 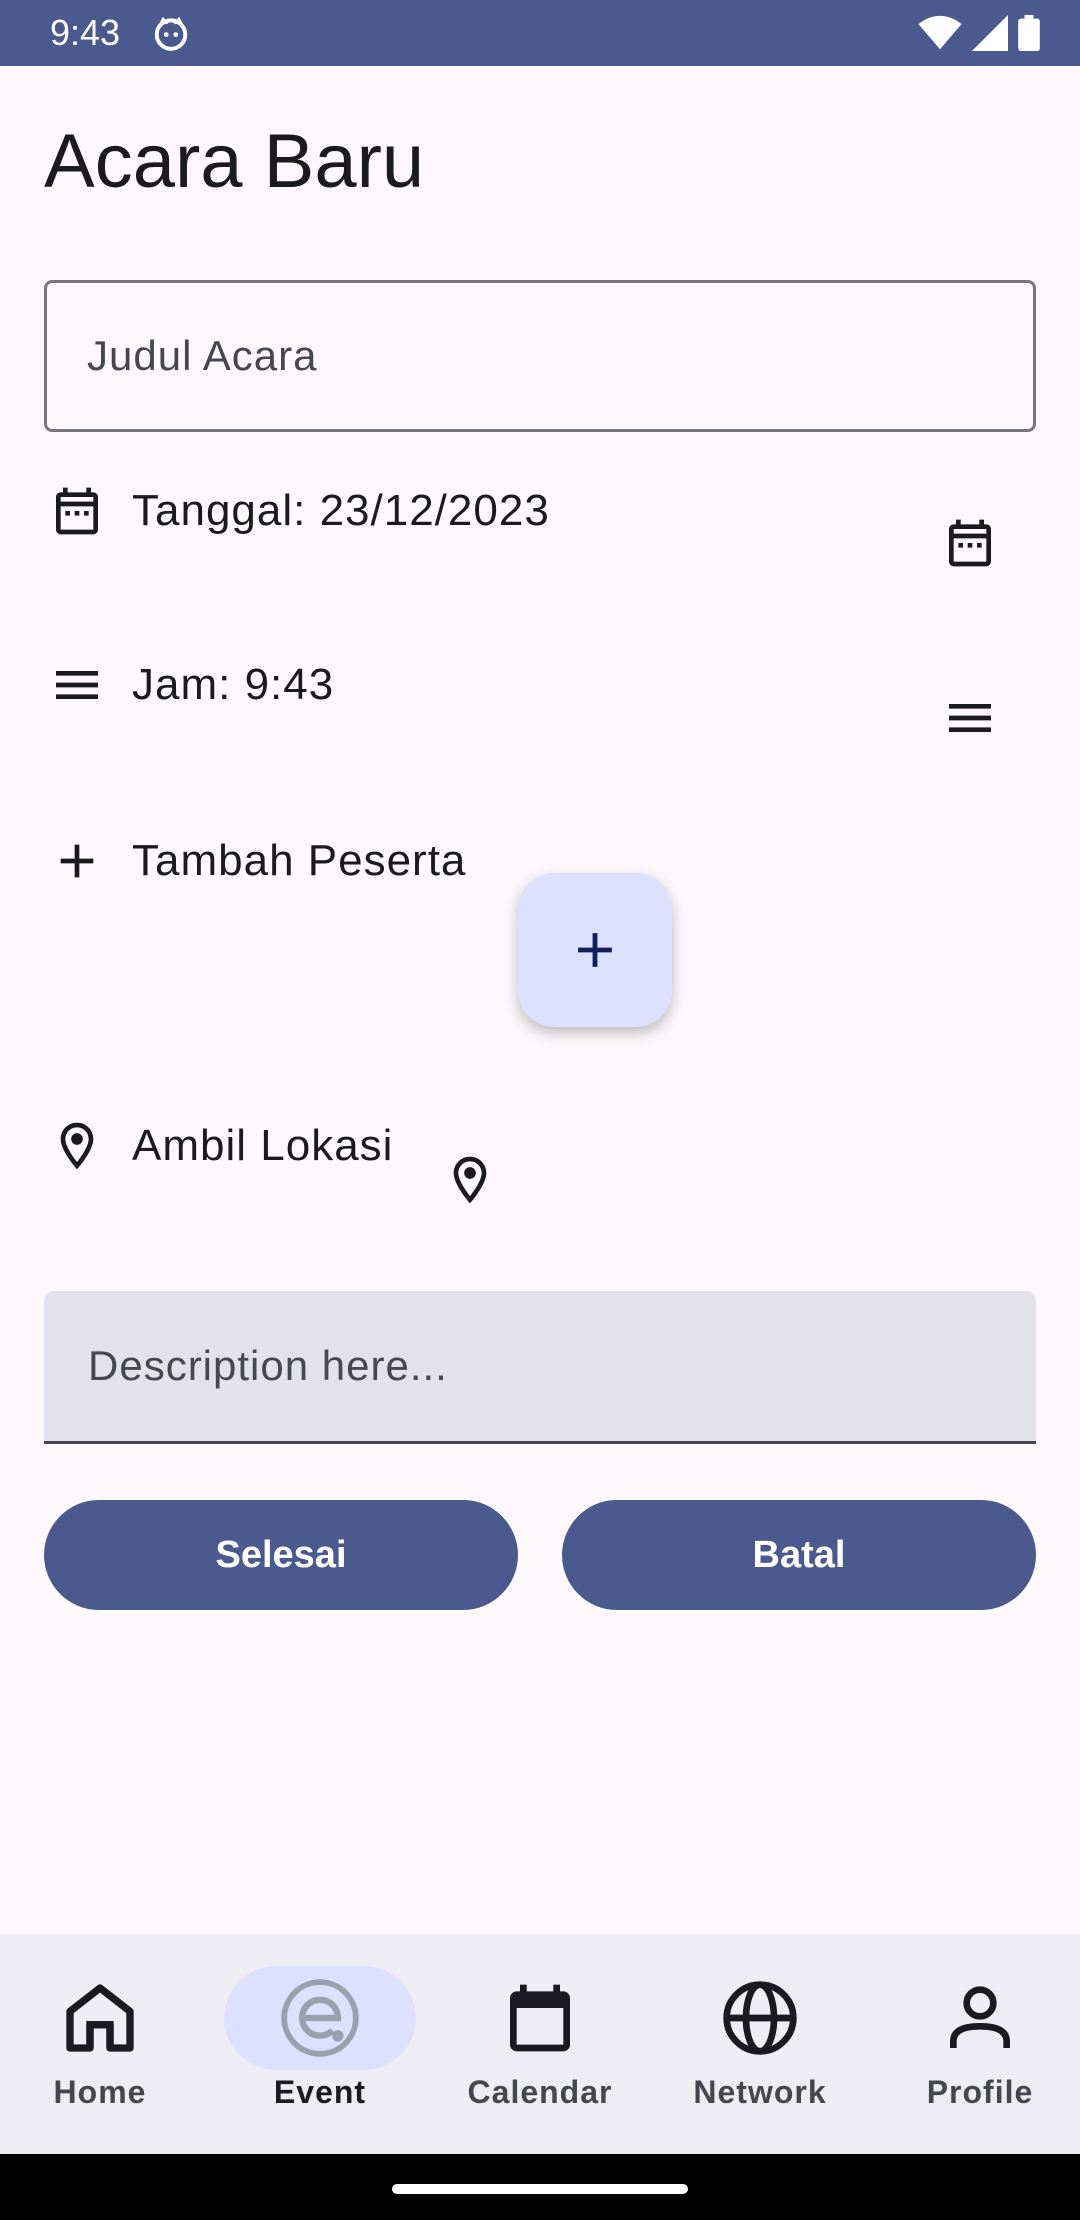 What do you see at coordinates (537, 356) in the screenshot?
I see `event-title-input` at bounding box center [537, 356].